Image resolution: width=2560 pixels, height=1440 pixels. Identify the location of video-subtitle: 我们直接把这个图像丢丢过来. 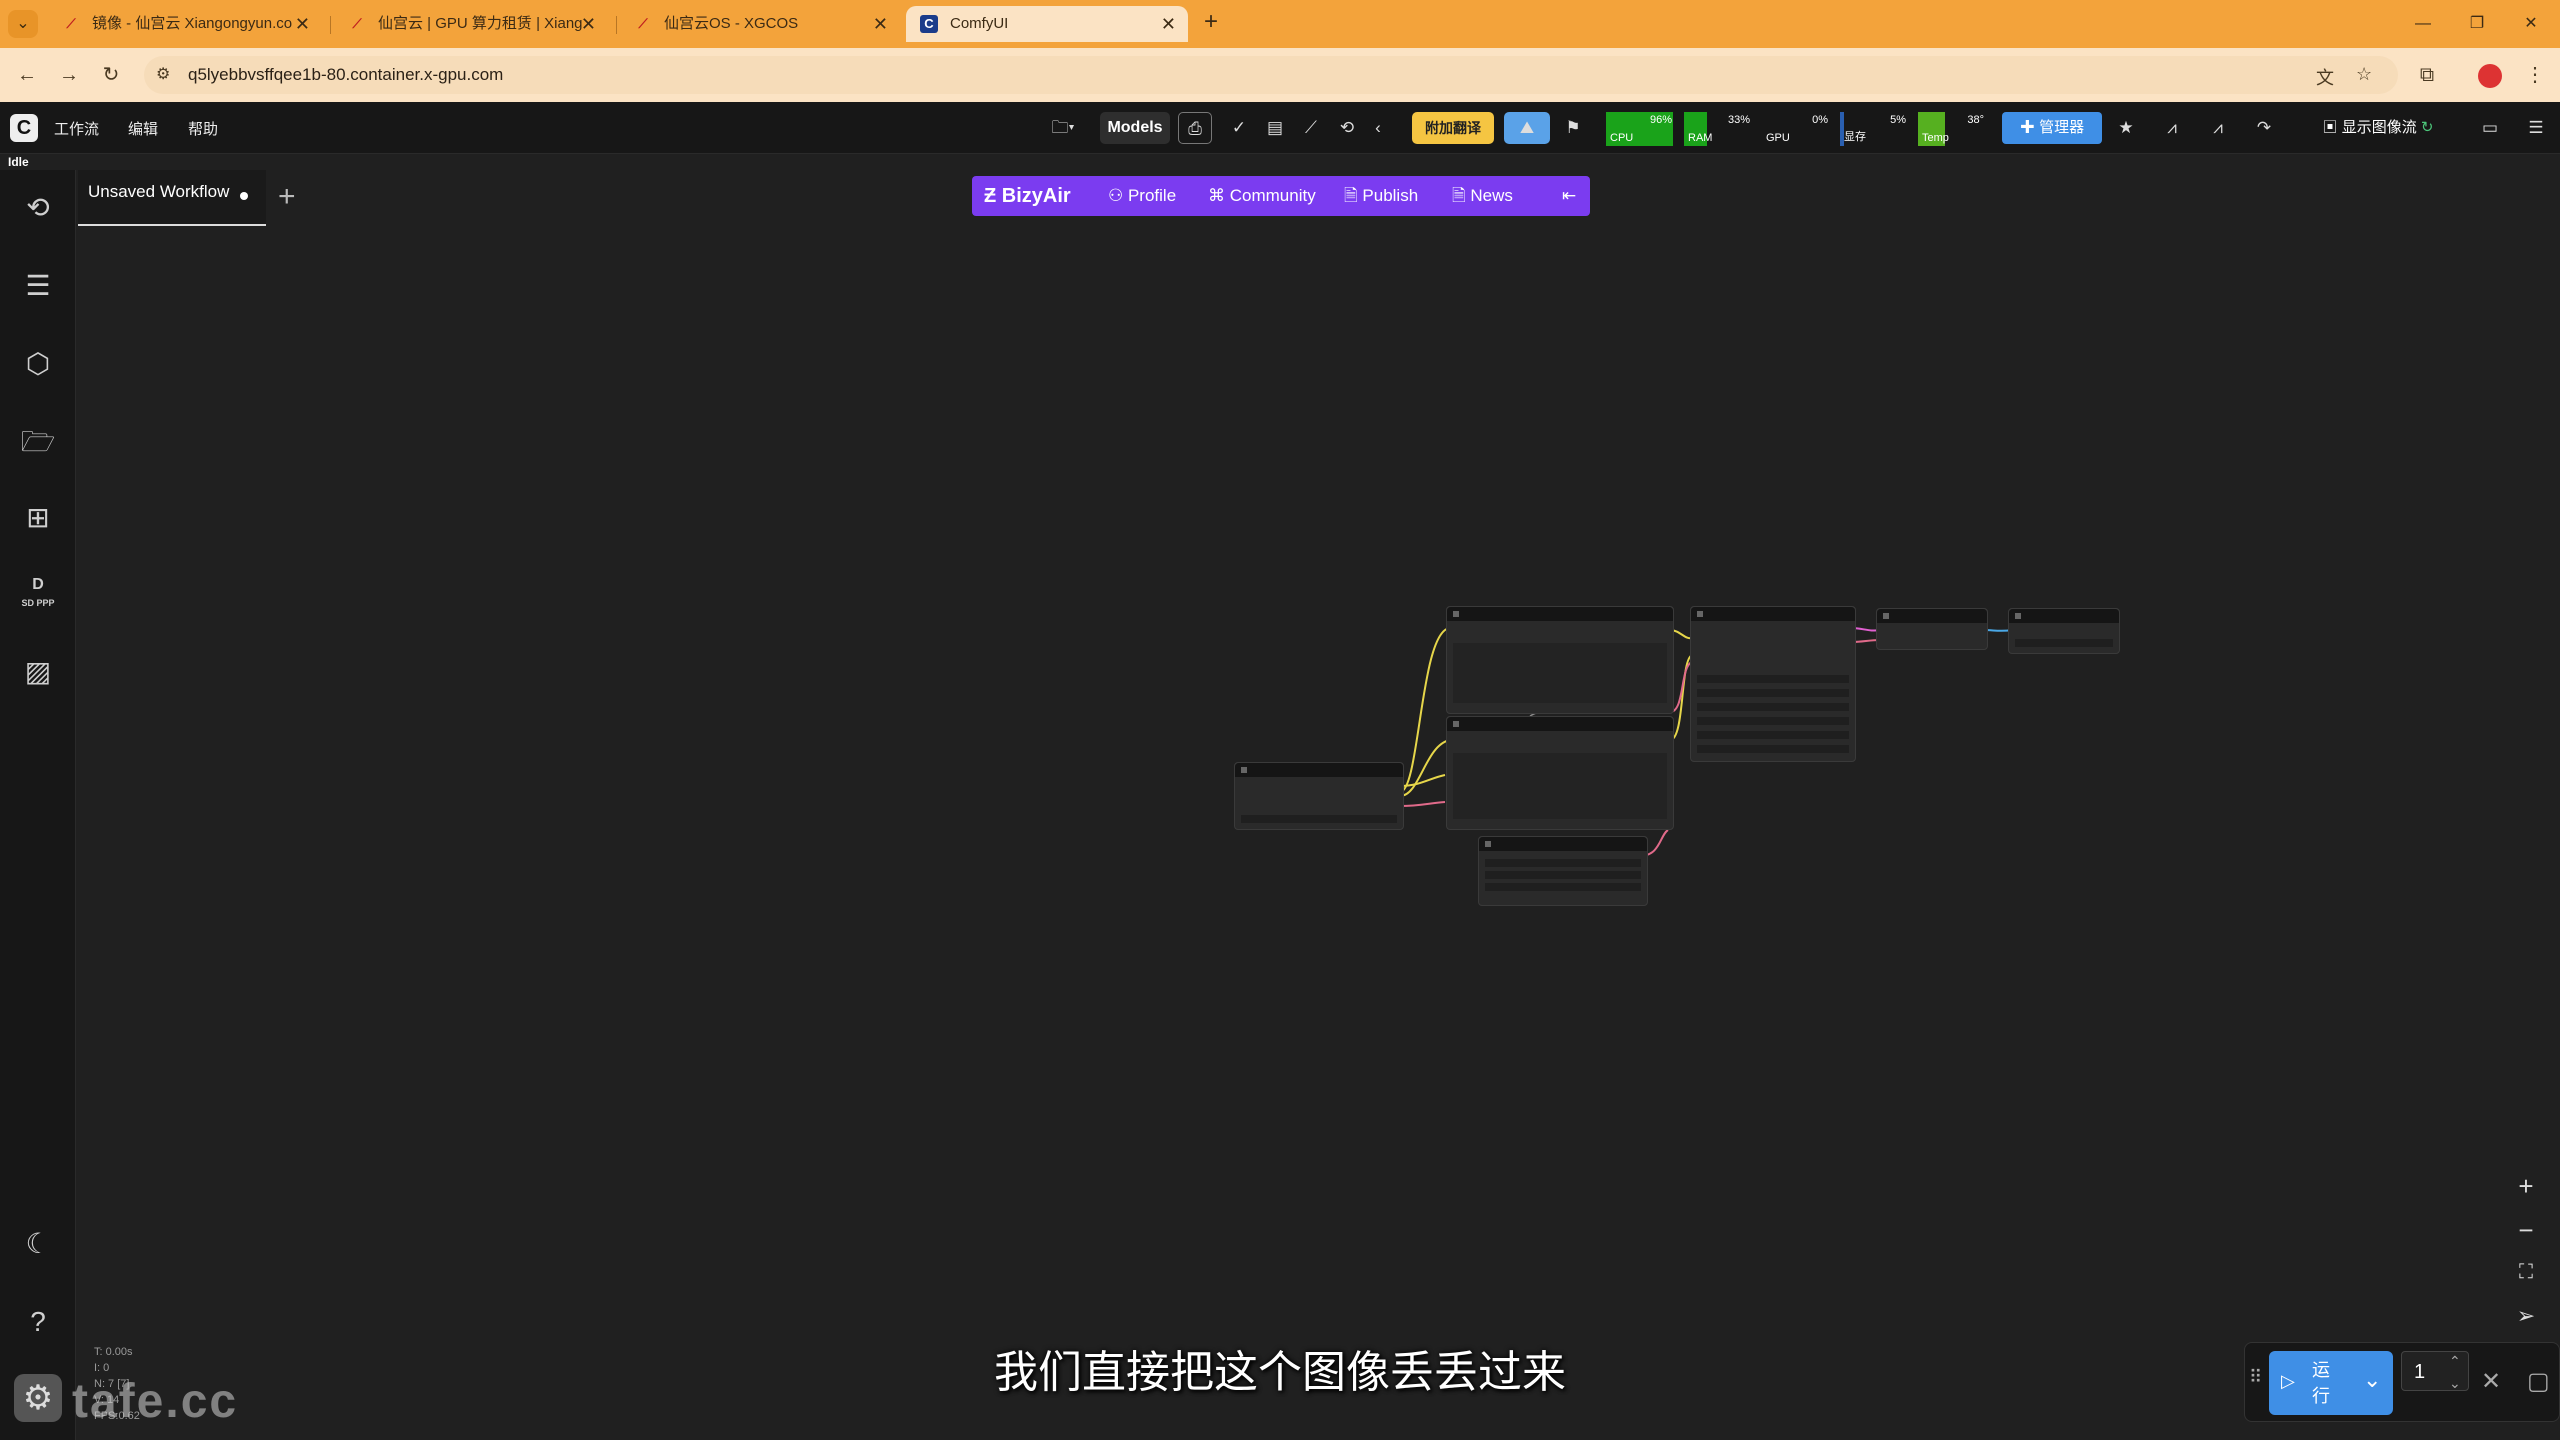
(1280, 1372).